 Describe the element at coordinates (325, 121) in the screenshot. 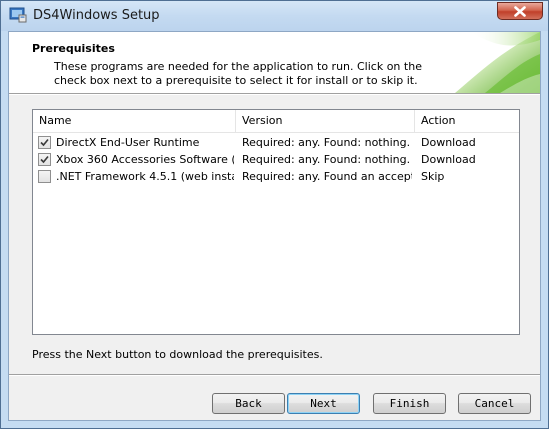

I see `column-header-version: Version` at that location.